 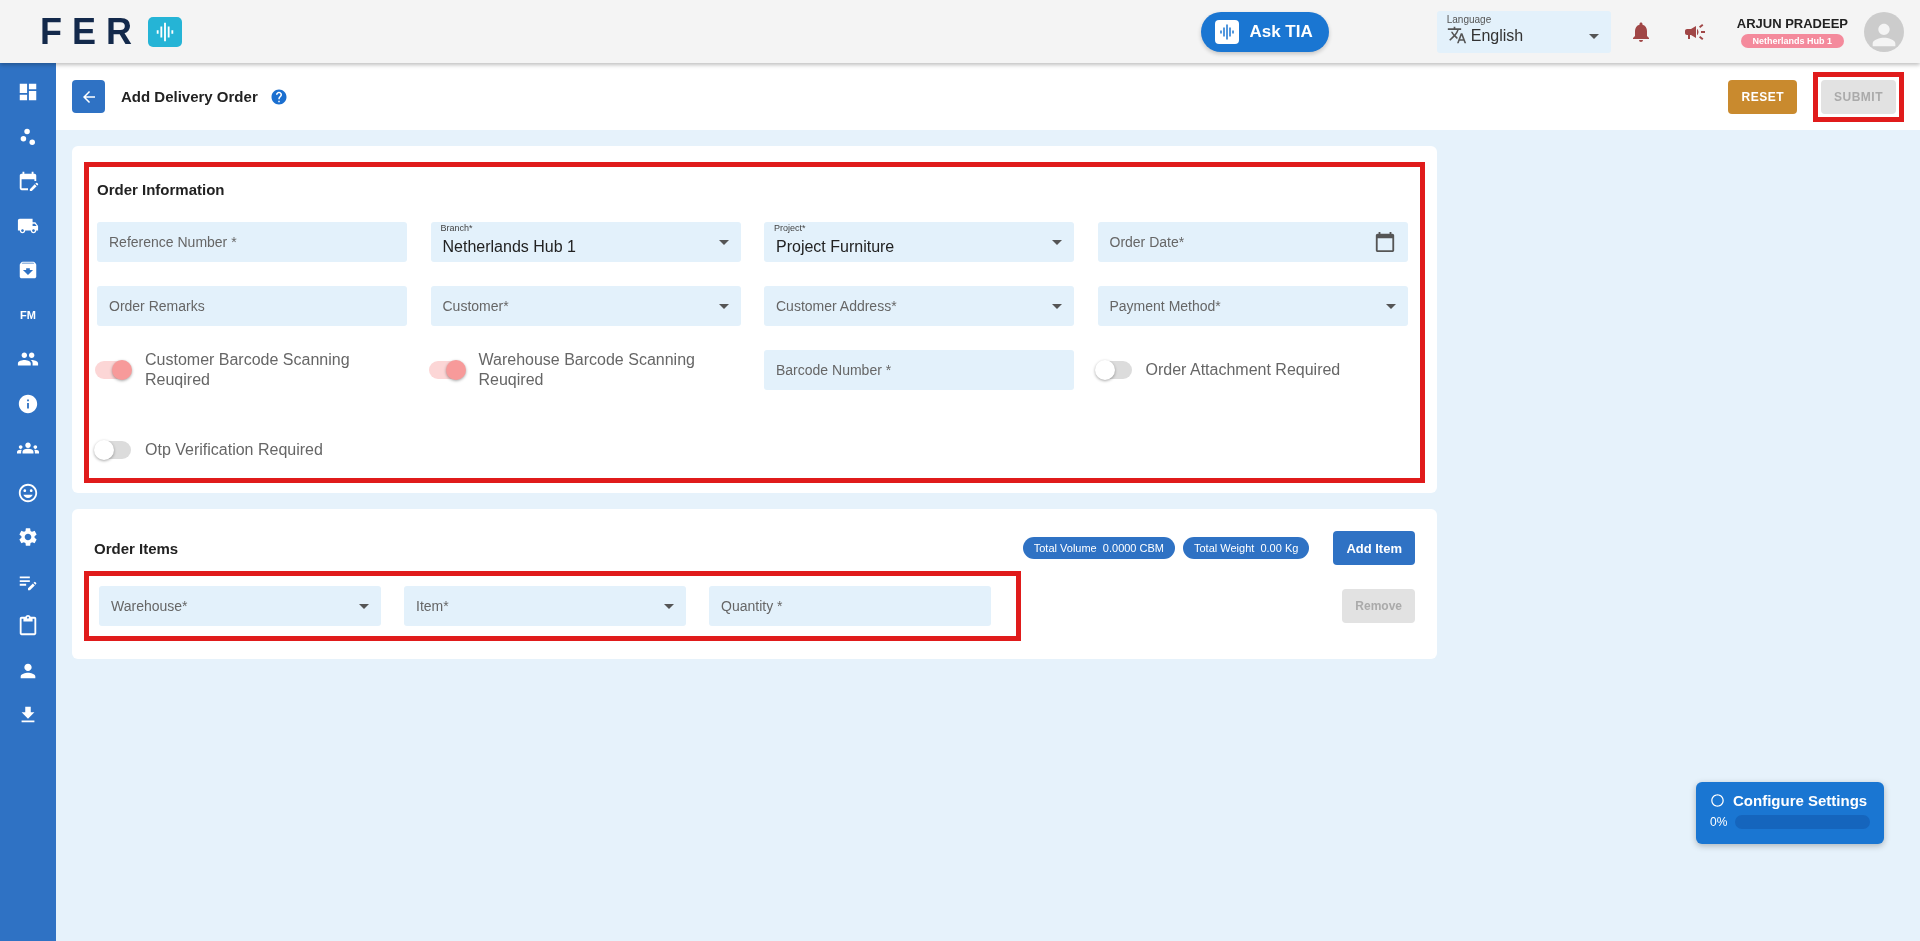 What do you see at coordinates (1792, 23) in the screenshot?
I see `user-name: ARJUN PRADEEP` at bounding box center [1792, 23].